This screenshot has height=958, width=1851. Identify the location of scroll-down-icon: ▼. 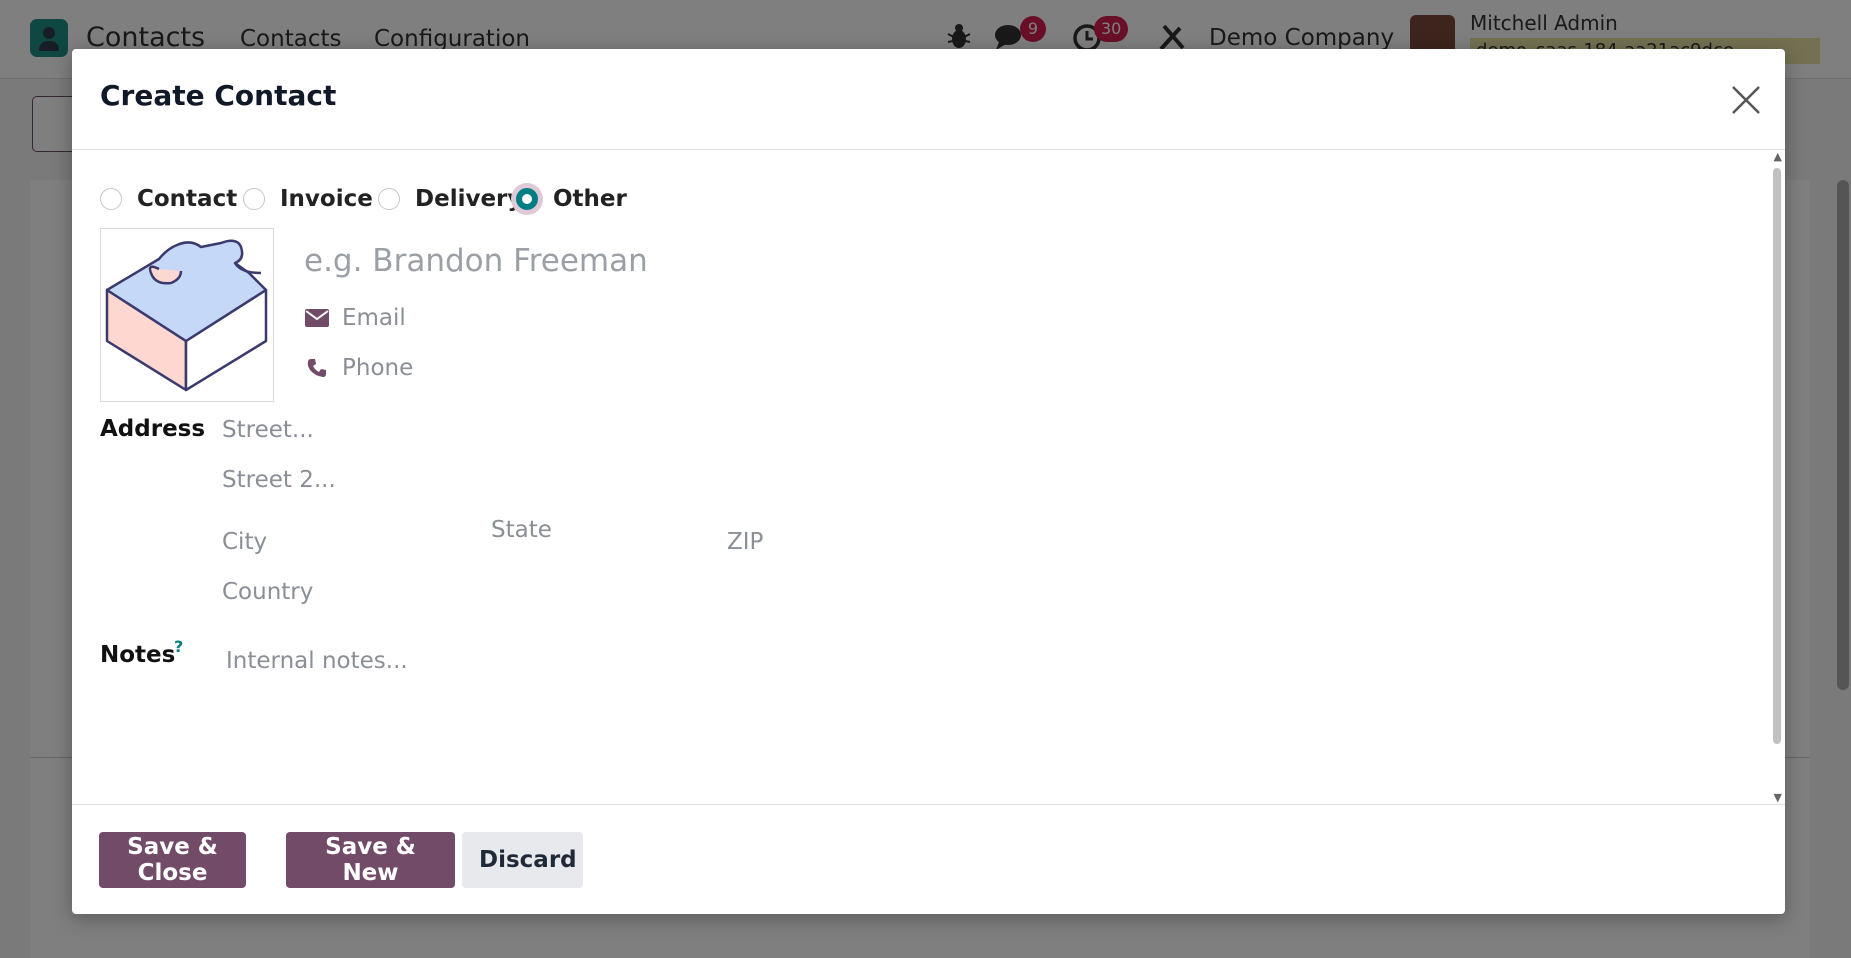
(1778, 797).